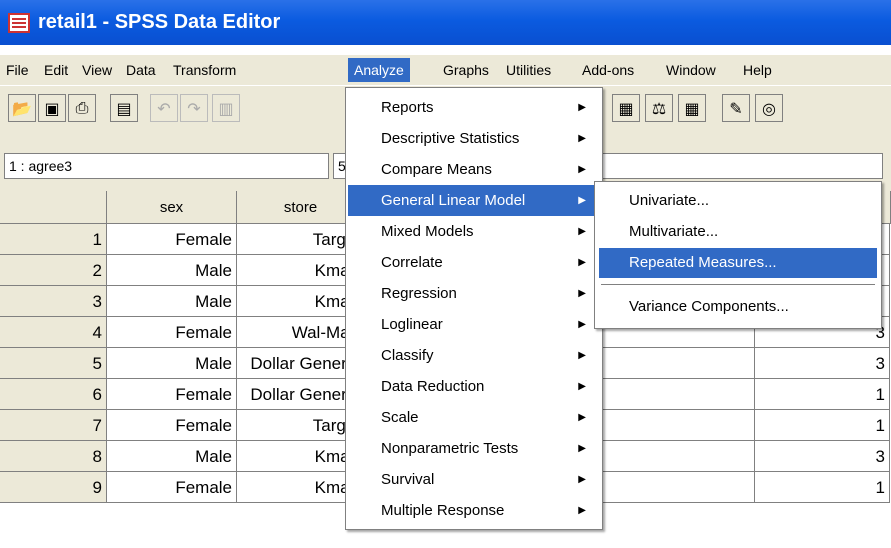 This screenshot has height=548, width=891. Describe the element at coordinates (407, 107) in the screenshot. I see `menu-item-label: Reports` at that location.